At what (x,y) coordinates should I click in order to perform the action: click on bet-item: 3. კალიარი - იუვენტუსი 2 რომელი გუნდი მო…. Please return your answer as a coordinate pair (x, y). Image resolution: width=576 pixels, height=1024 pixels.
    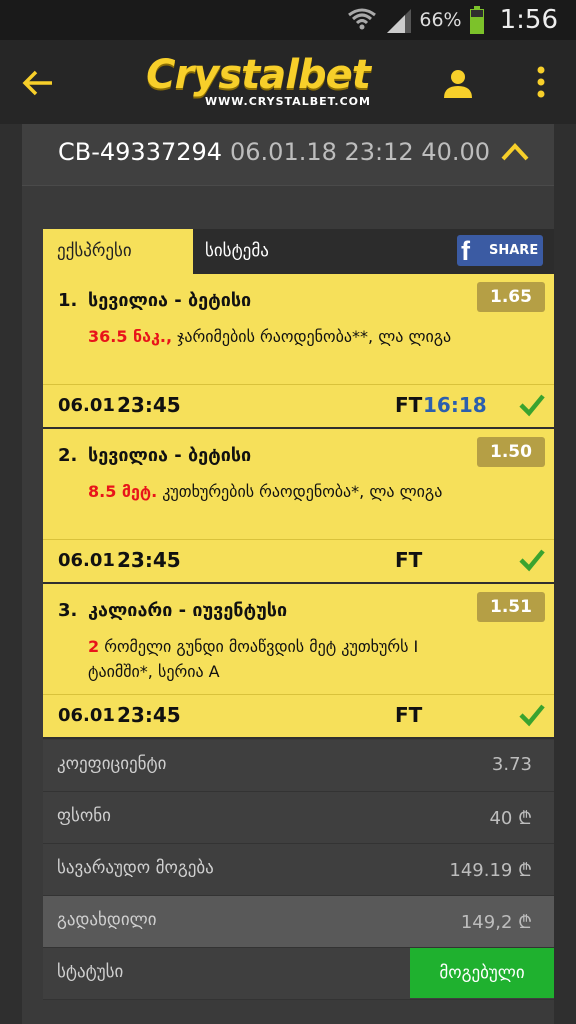
    Looking at the image, I should click on (298, 661).